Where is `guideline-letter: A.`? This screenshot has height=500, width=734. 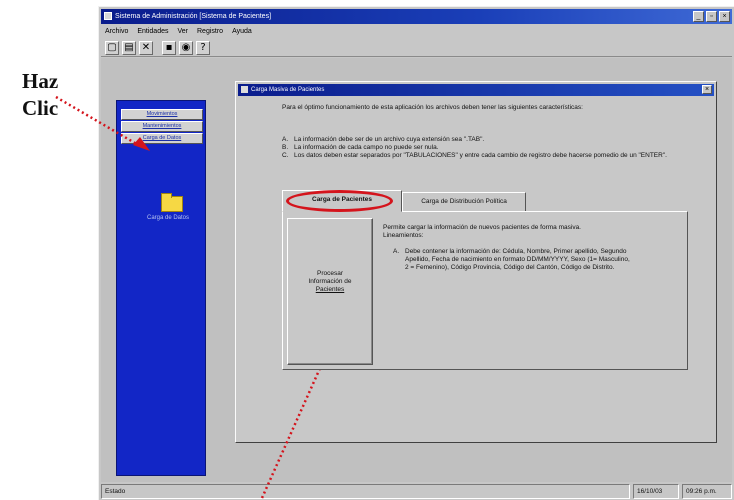 guideline-letter: A. is located at coordinates (396, 251).